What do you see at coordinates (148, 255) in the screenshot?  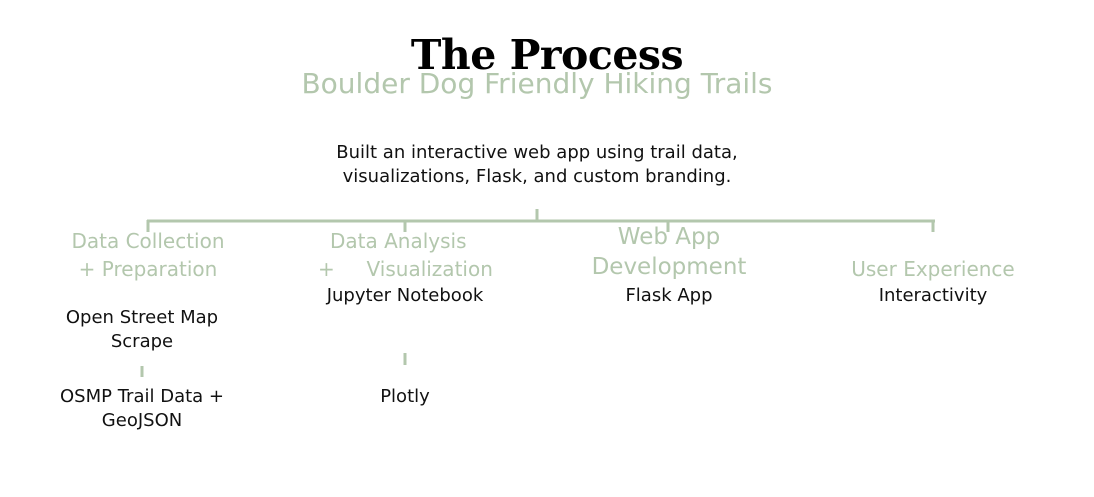 I see `stage-heading-data-collection: Data Collection + Preparation` at bounding box center [148, 255].